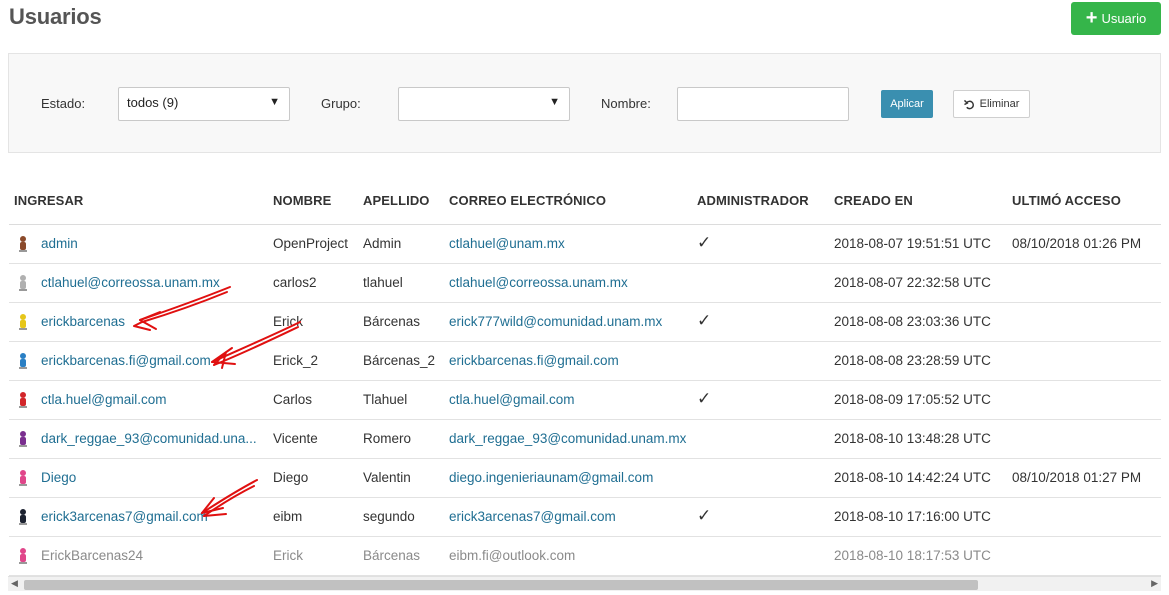 This screenshot has height=595, width=1169. Describe the element at coordinates (296, 360) in the screenshot. I see `first-name: Erick_2` at that location.